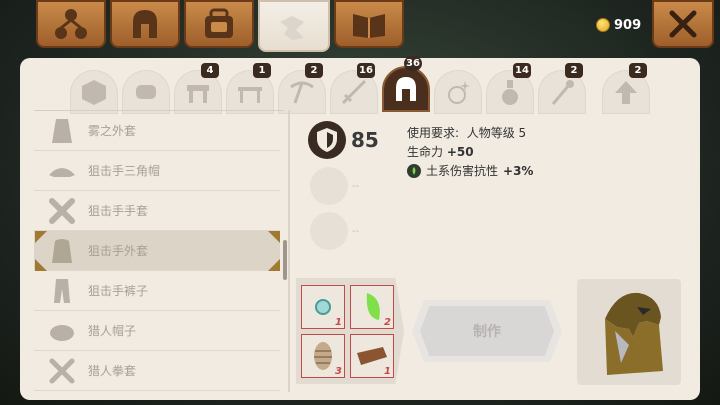 Image resolution: width=720 pixels, height=405 pixels. I want to click on armor-value: 85, so click(365, 140).